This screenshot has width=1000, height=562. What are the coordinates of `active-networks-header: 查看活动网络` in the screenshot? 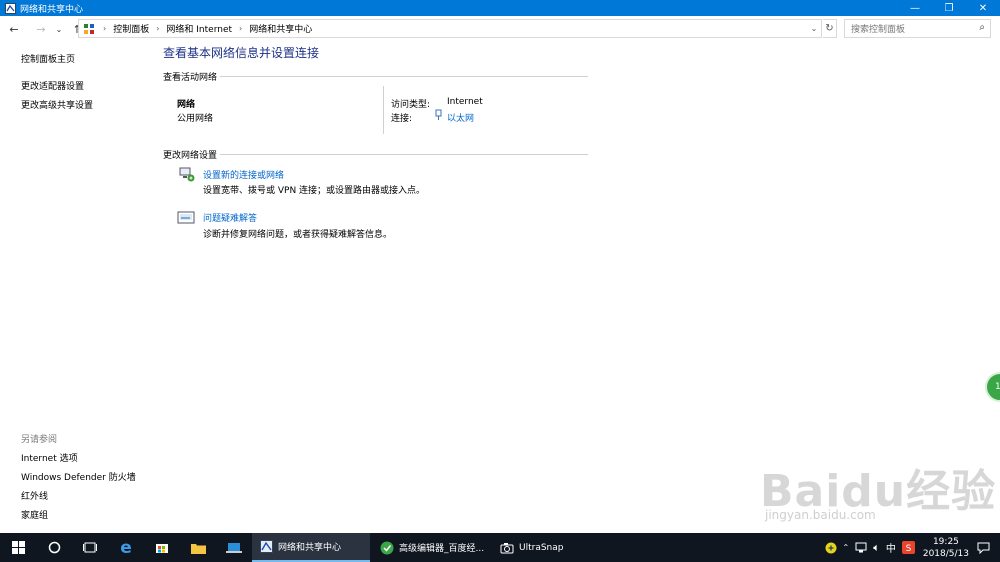 It's located at (190, 78).